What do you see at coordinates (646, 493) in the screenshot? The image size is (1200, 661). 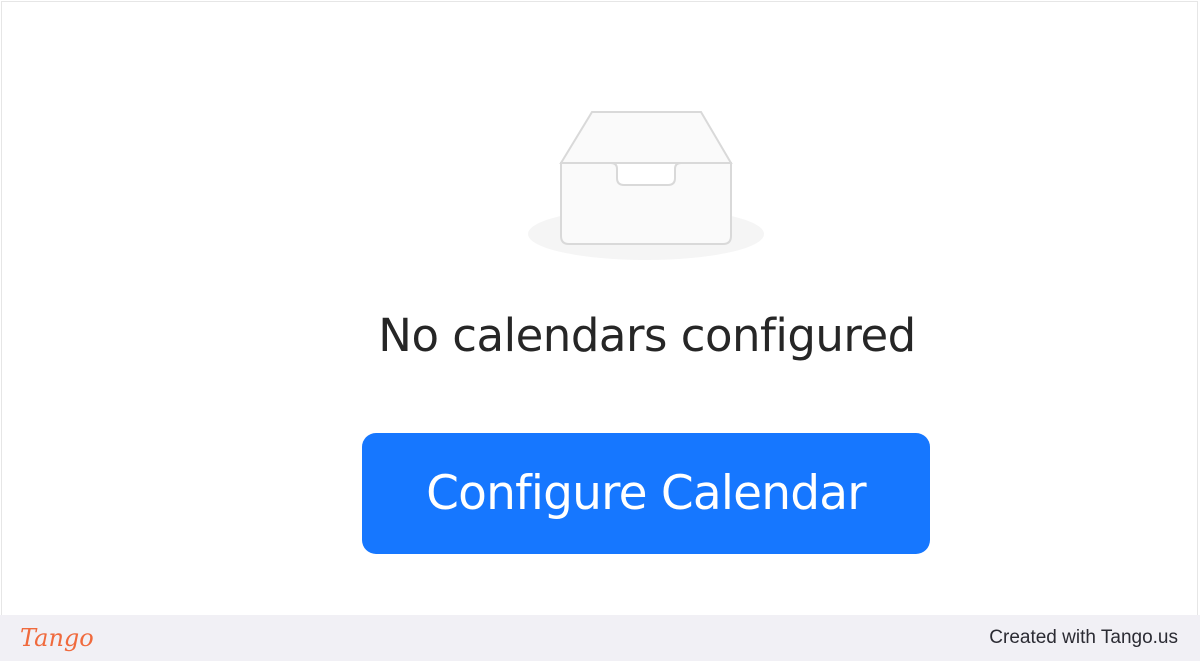 I see `configure-calendar-button: Configure Calendar` at bounding box center [646, 493].